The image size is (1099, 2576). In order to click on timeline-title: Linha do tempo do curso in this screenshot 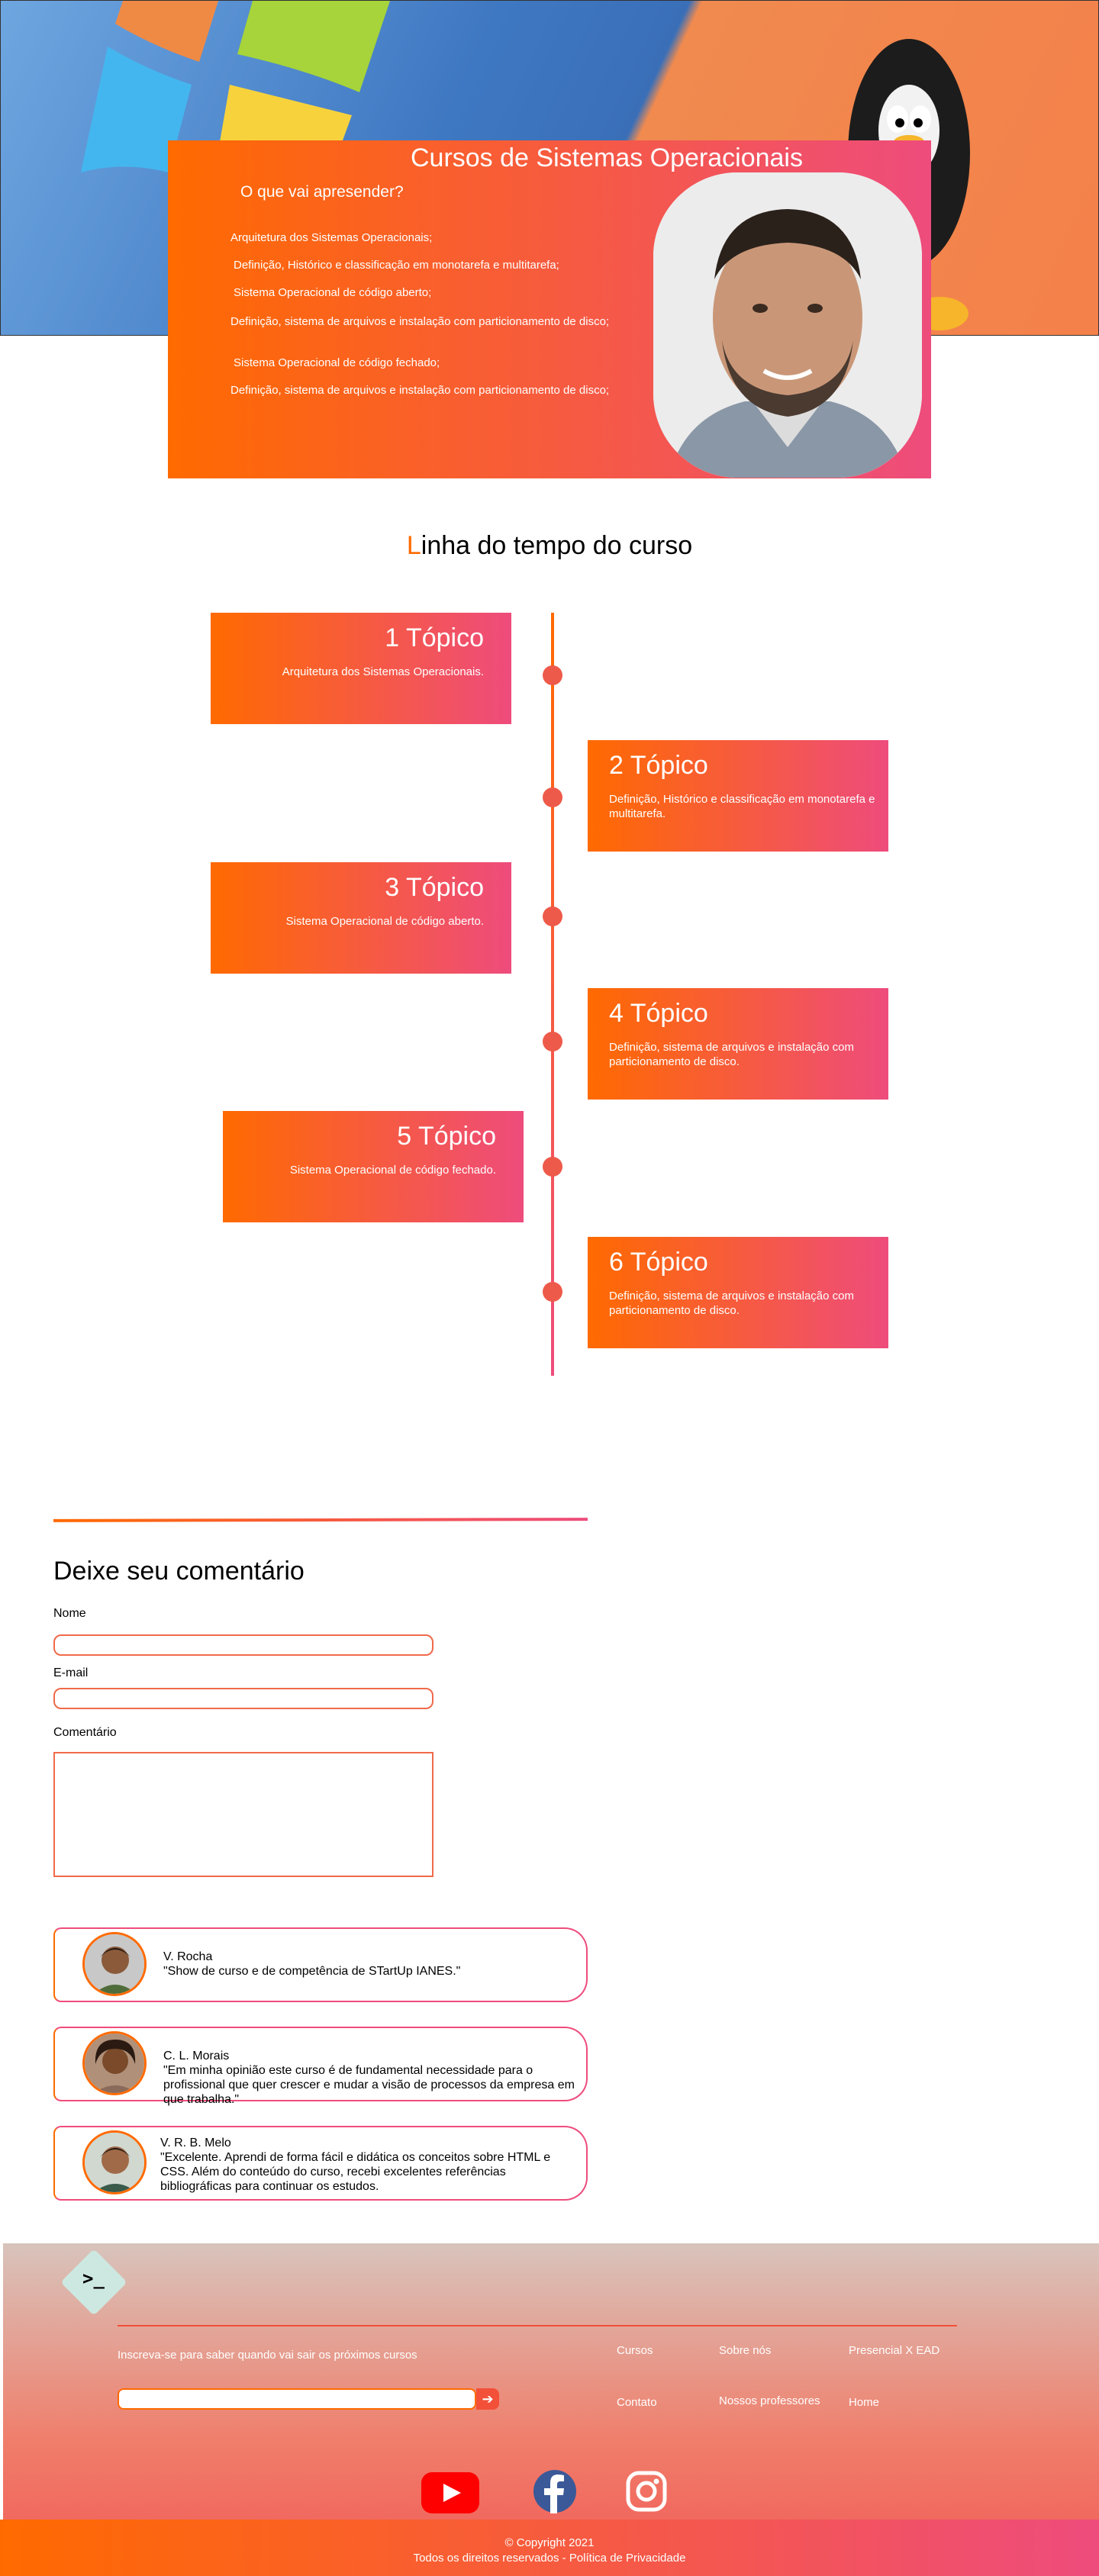, I will do `click(549, 545)`.